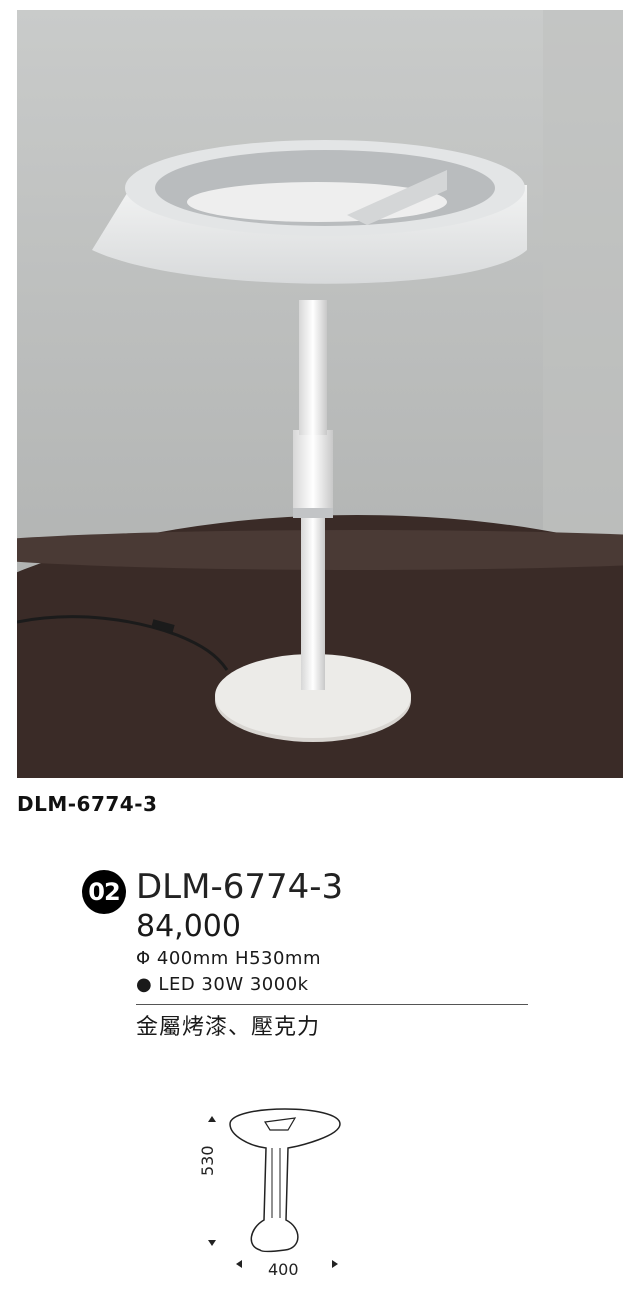 This screenshot has width=635, height=1300. I want to click on product-caption: DLM-6774-3, so click(87, 804).